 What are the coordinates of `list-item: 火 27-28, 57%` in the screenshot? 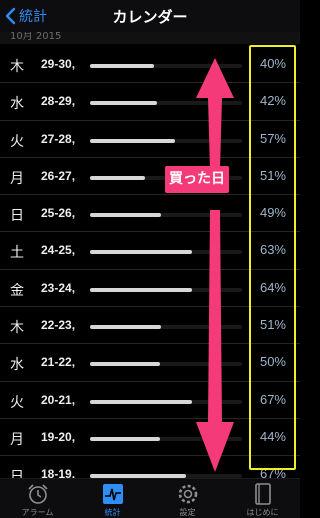 It's located at (150, 139).